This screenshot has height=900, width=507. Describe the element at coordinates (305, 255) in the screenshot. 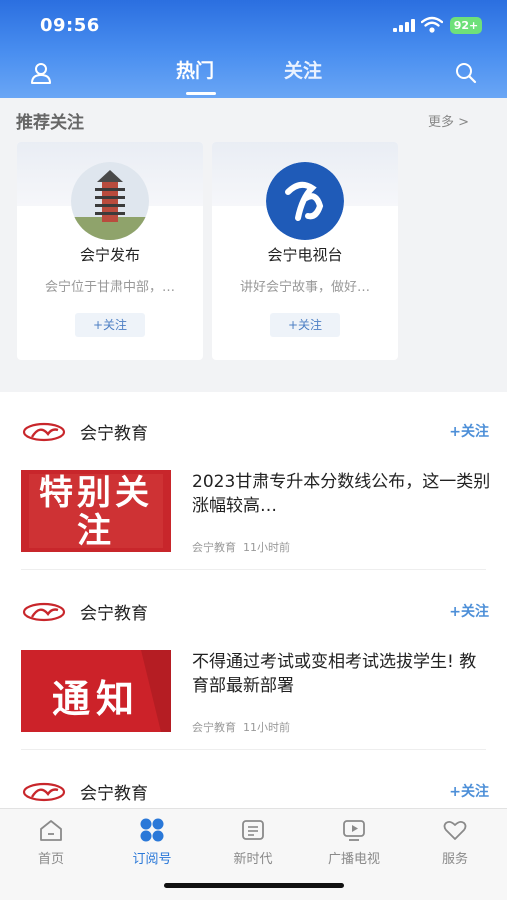

I see `card-name: 会宁电视台` at that location.